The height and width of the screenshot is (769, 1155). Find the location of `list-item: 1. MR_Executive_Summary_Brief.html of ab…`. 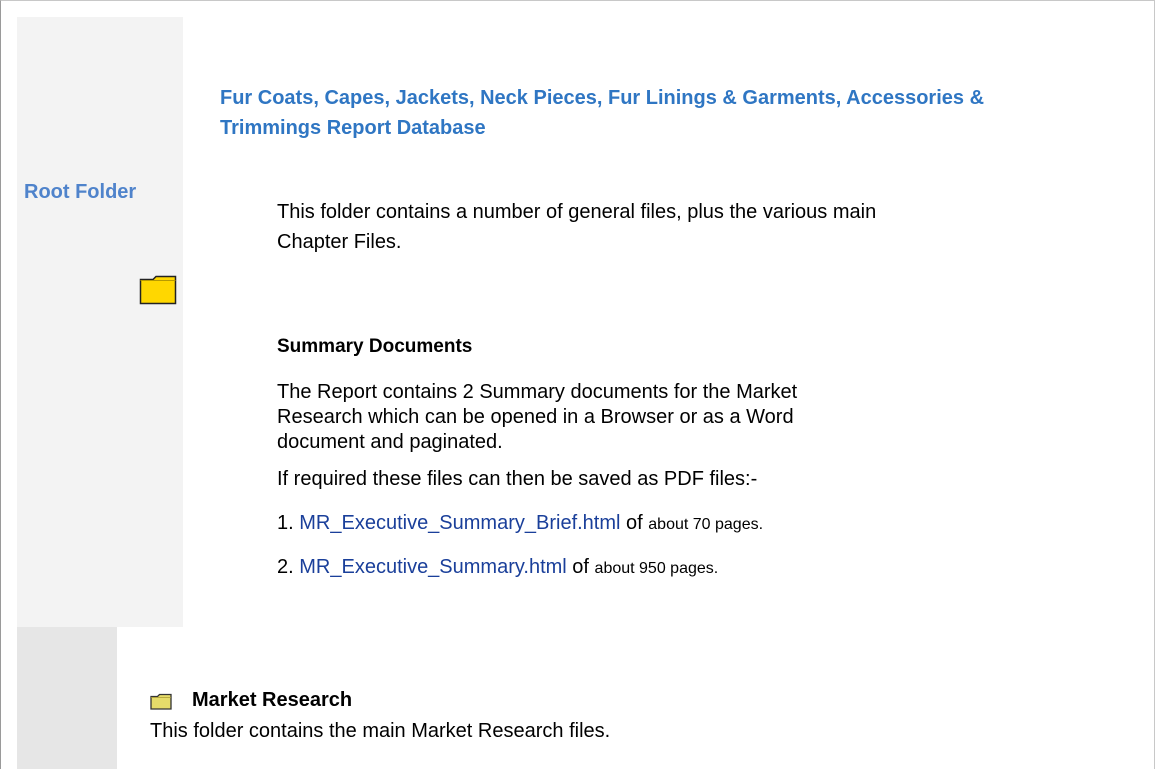

list-item: 1. MR_Executive_Summary_Brief.html of ab… is located at coordinates (520, 523).